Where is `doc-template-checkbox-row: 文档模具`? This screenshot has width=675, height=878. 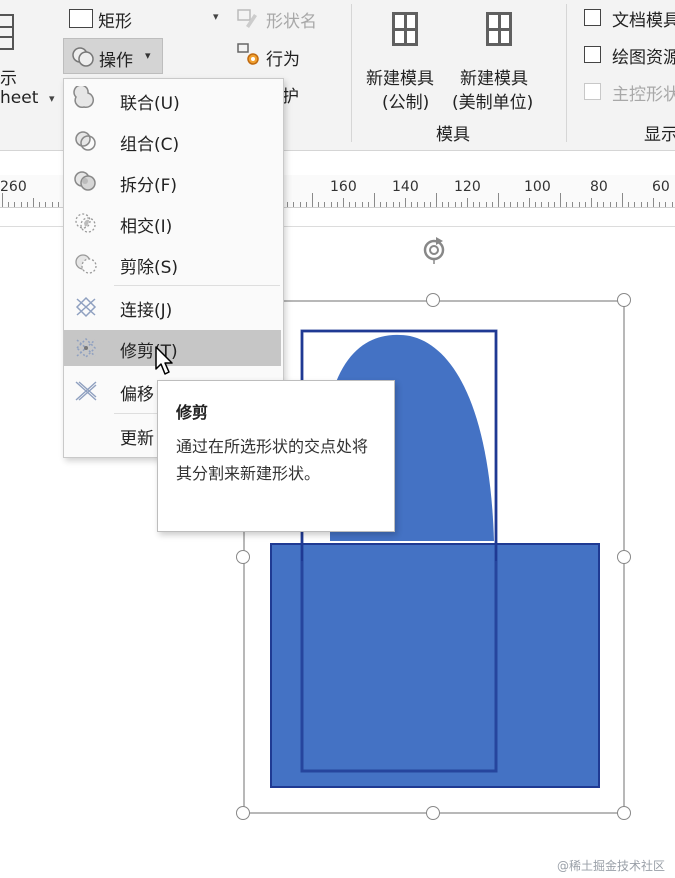 doc-template-checkbox-row: 文档模具 is located at coordinates (629, 18).